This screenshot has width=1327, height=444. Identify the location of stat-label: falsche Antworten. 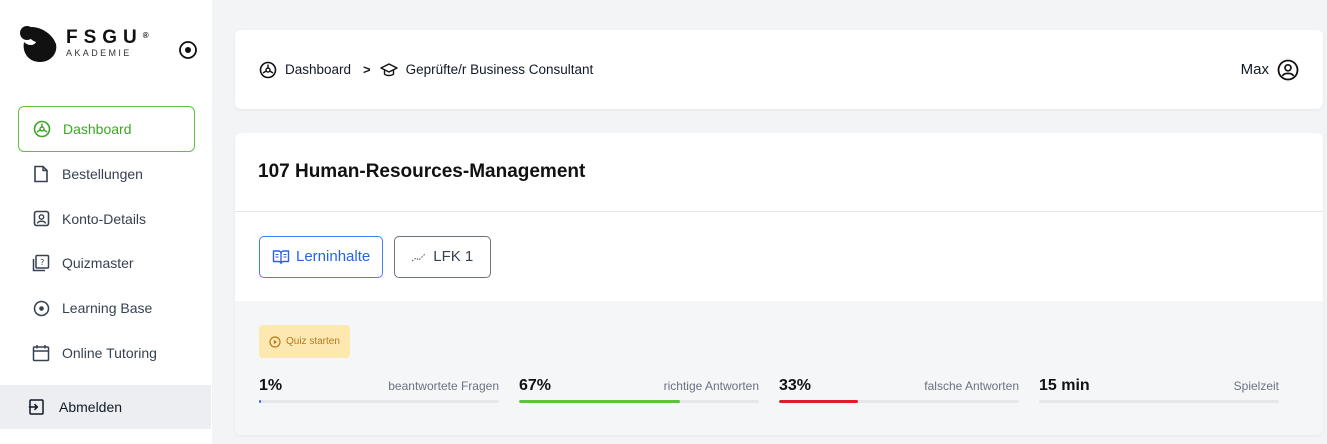
(971, 386).